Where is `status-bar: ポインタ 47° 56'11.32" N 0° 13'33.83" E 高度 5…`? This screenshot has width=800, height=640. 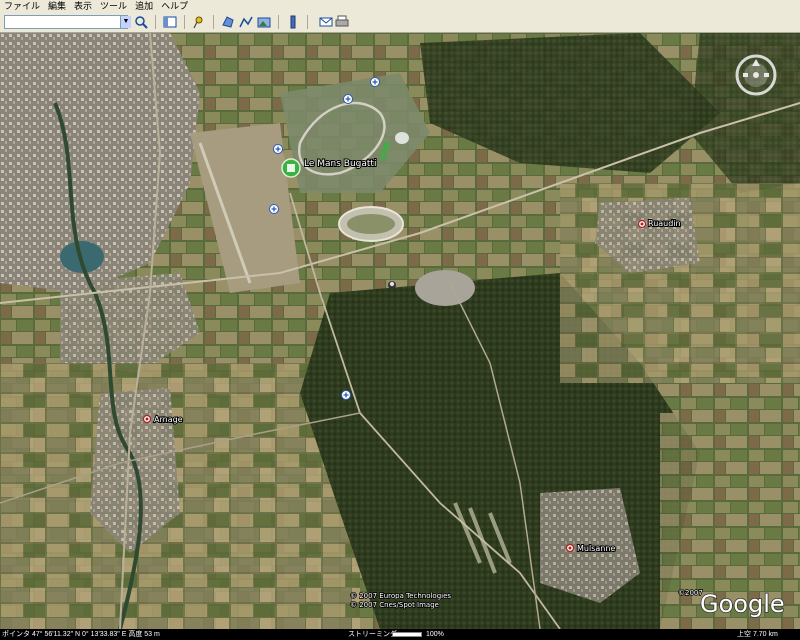 status-bar: ポインタ 47° 56'11.32" N 0° 13'33.83" E 高度 5… is located at coordinates (400, 634).